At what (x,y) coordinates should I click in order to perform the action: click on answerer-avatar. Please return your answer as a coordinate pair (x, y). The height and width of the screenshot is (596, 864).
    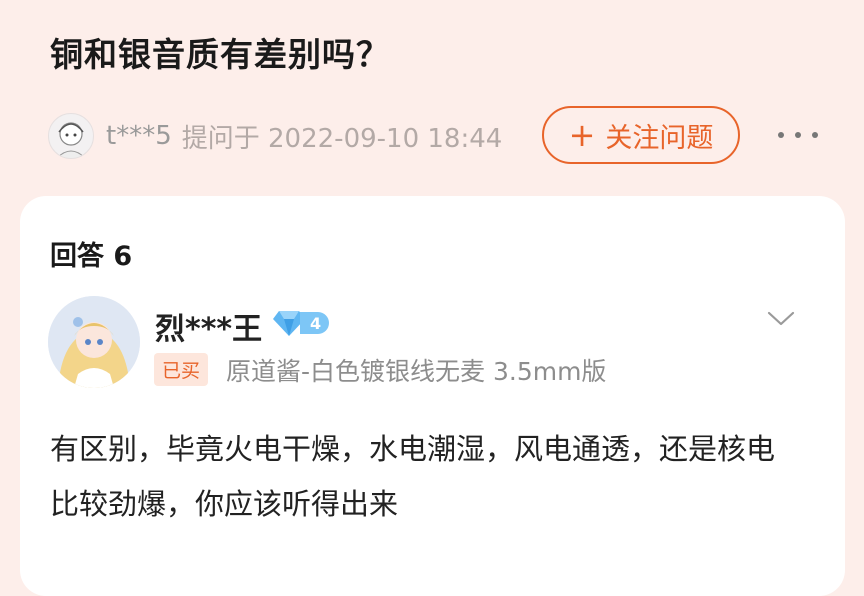
    Looking at the image, I should click on (94, 342).